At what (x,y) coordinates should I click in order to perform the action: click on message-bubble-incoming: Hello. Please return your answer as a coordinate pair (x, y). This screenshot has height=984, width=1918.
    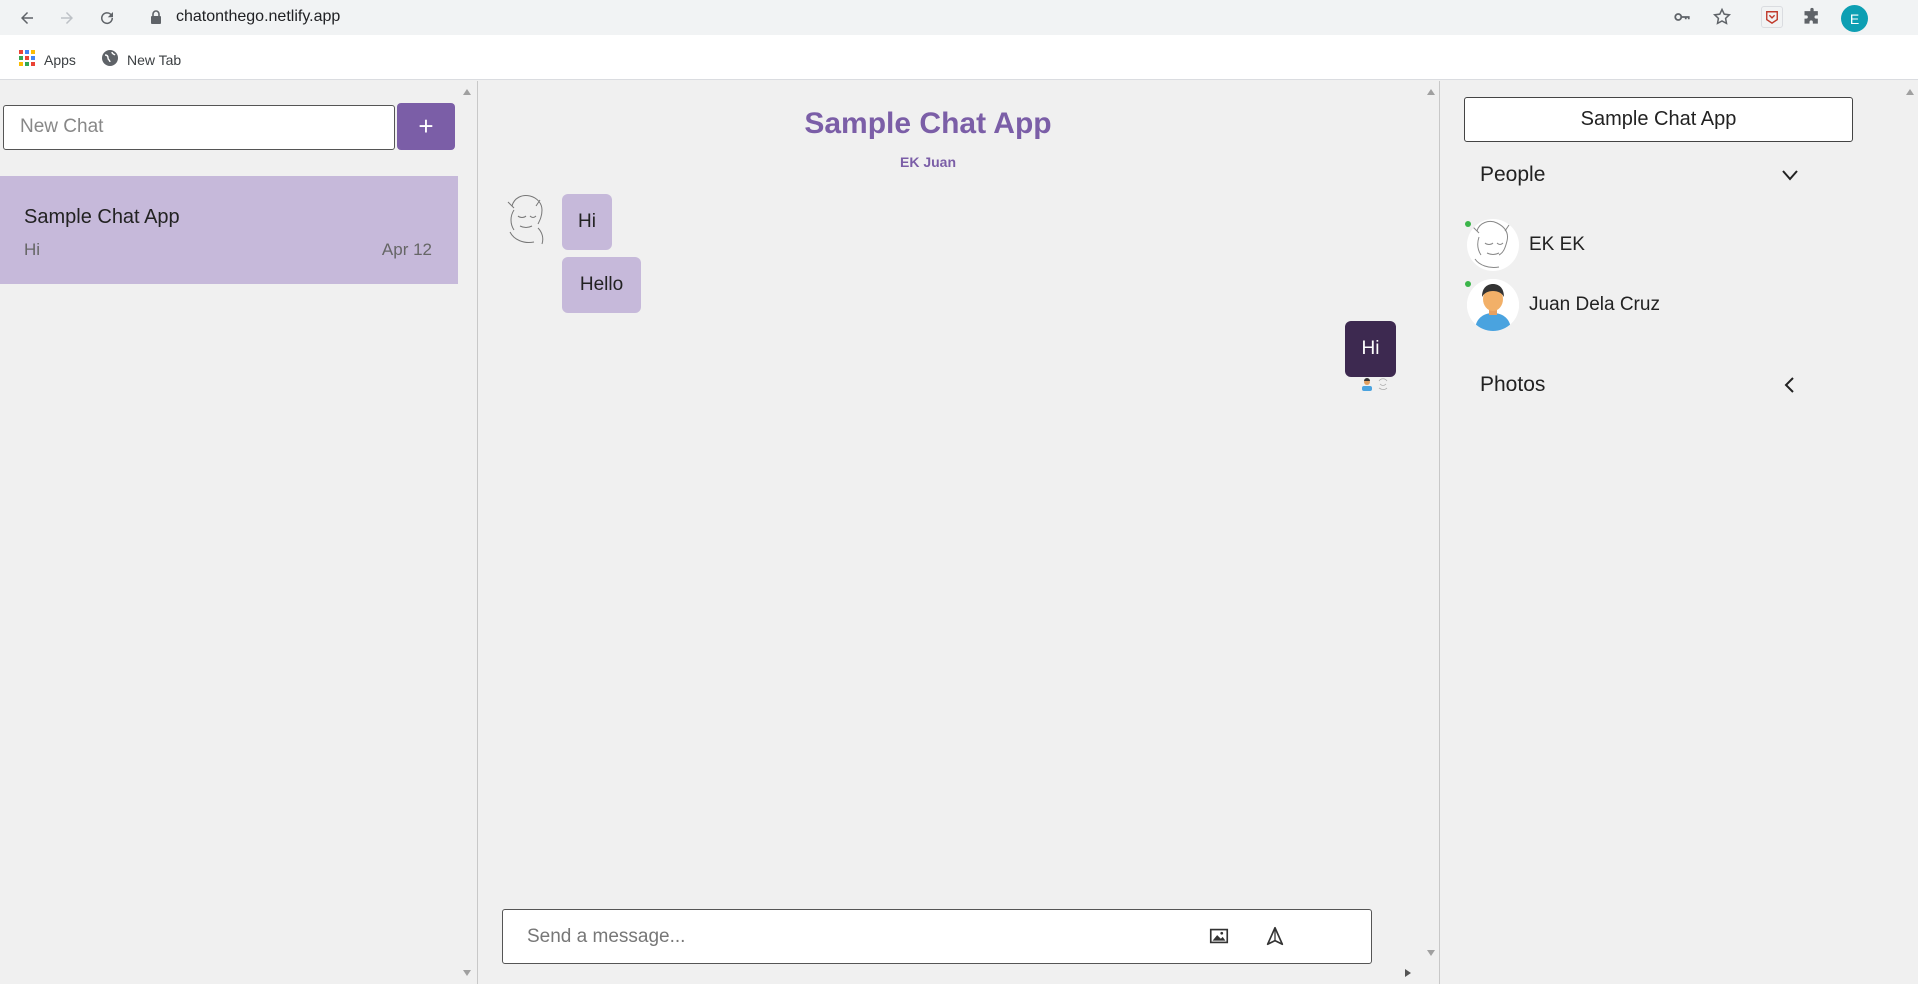
    Looking at the image, I should click on (601, 285).